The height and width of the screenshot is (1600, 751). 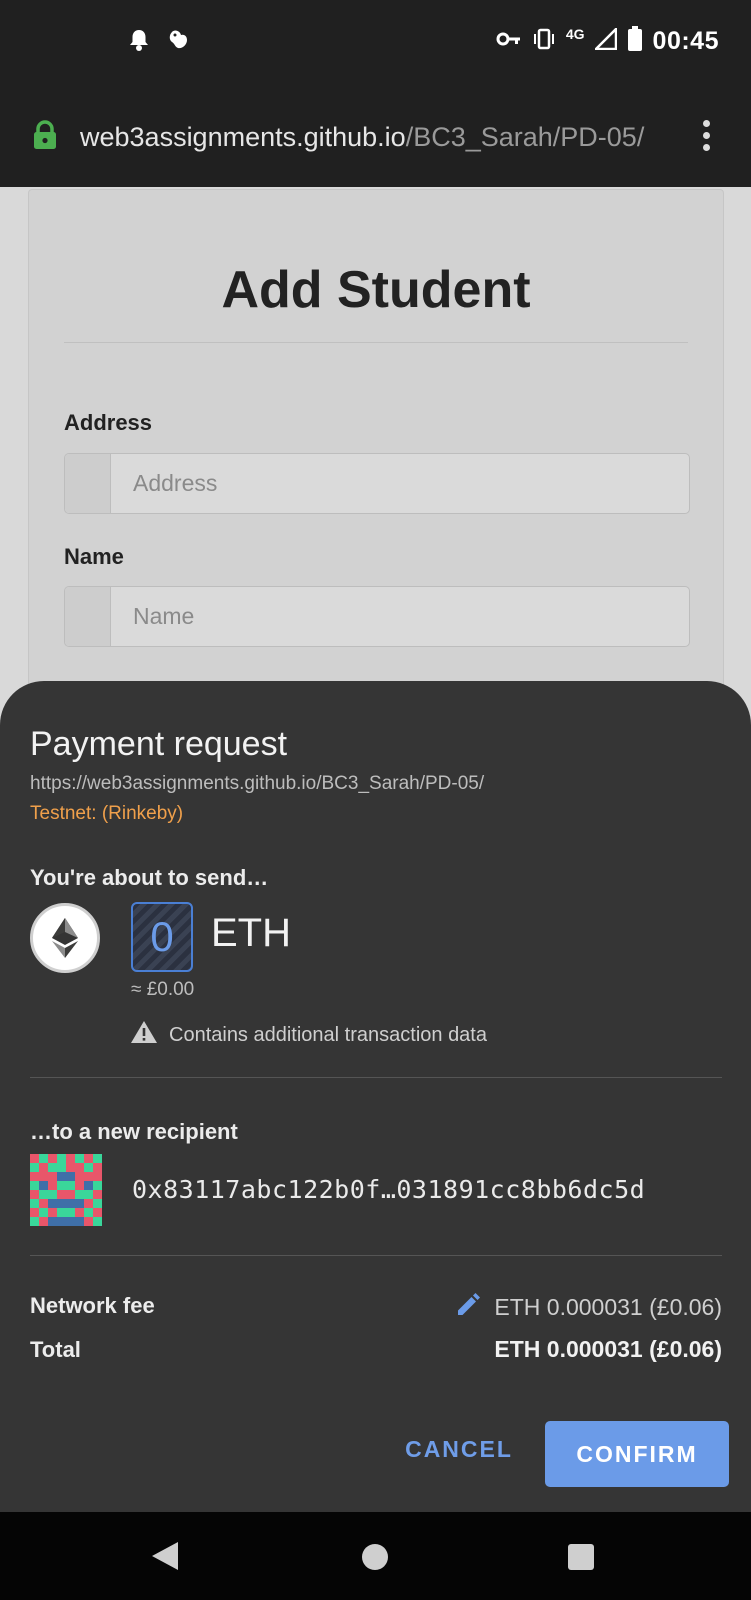 What do you see at coordinates (376, 1255) in the screenshot?
I see `divider` at bounding box center [376, 1255].